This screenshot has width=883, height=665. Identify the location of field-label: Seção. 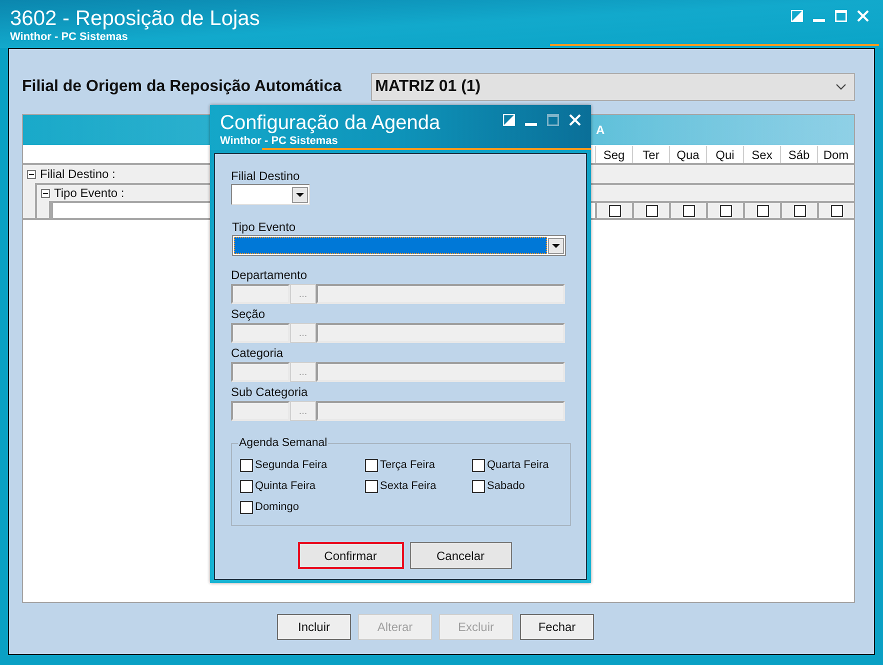
(248, 314).